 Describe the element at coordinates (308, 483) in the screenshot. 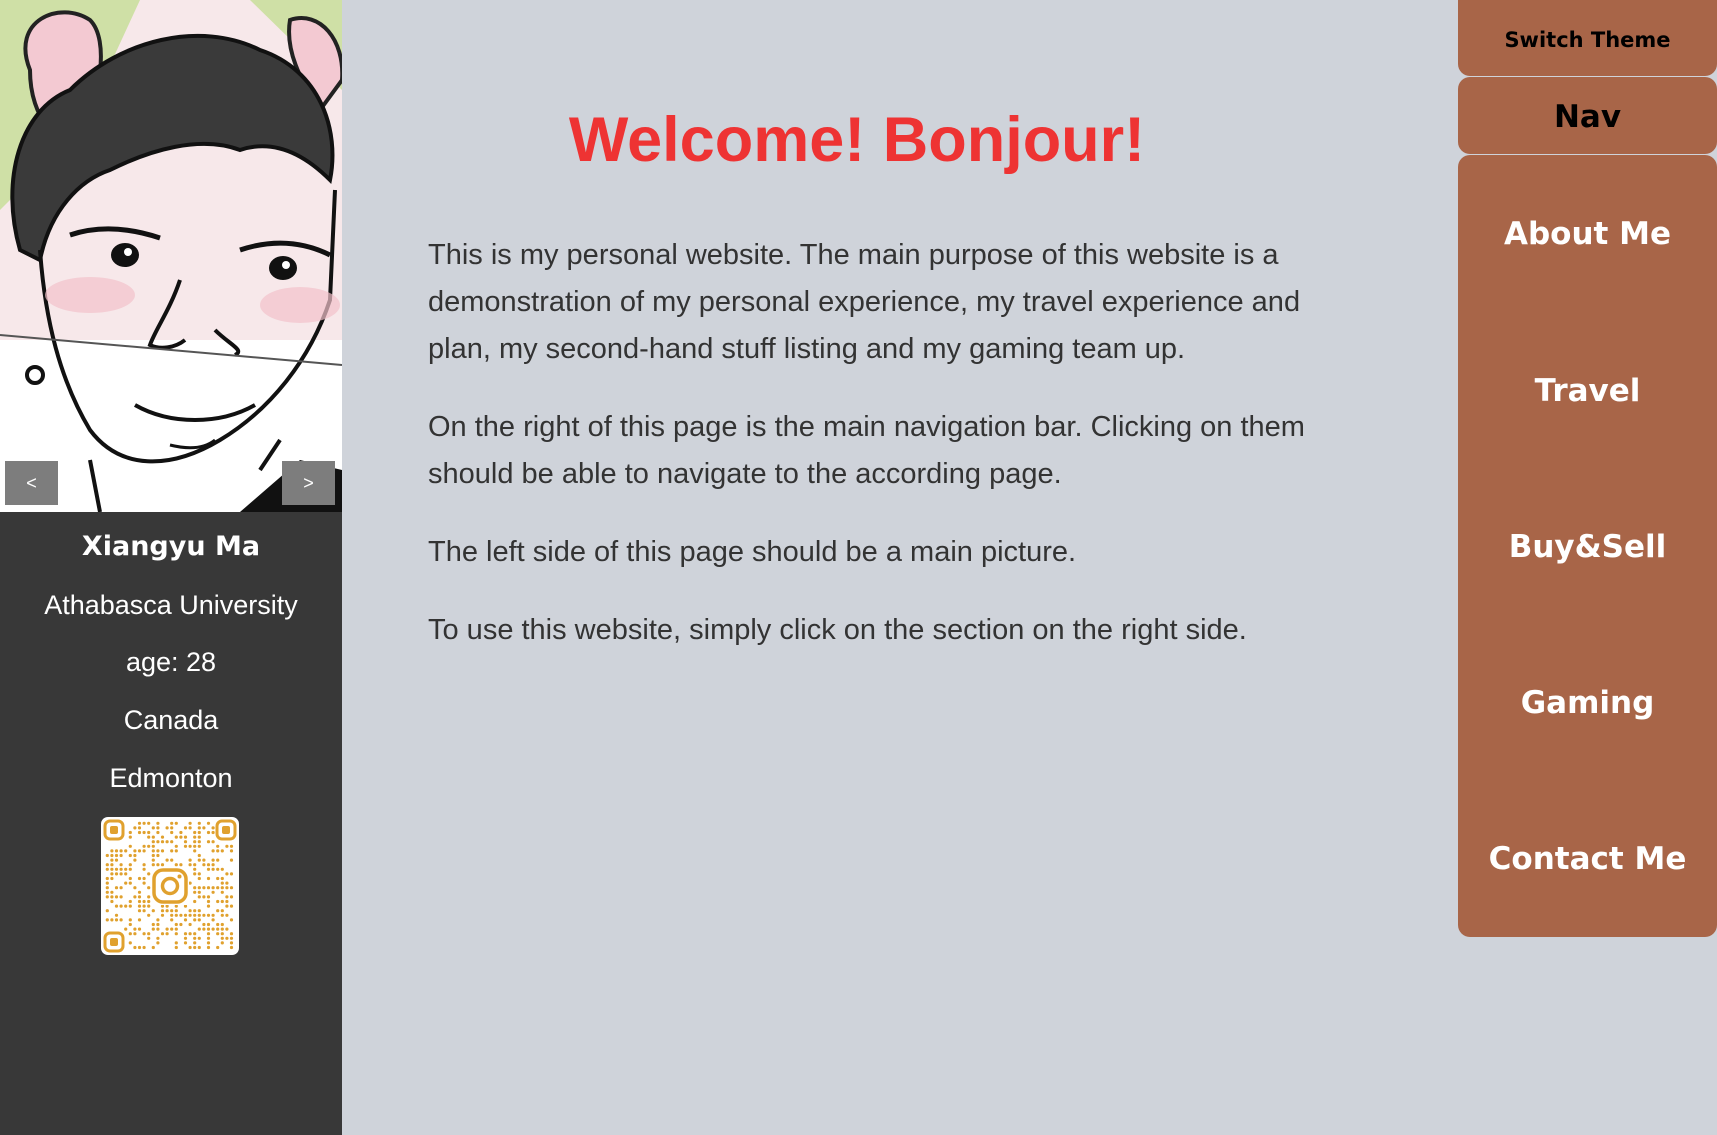

I see `carousel-next-button: >` at that location.